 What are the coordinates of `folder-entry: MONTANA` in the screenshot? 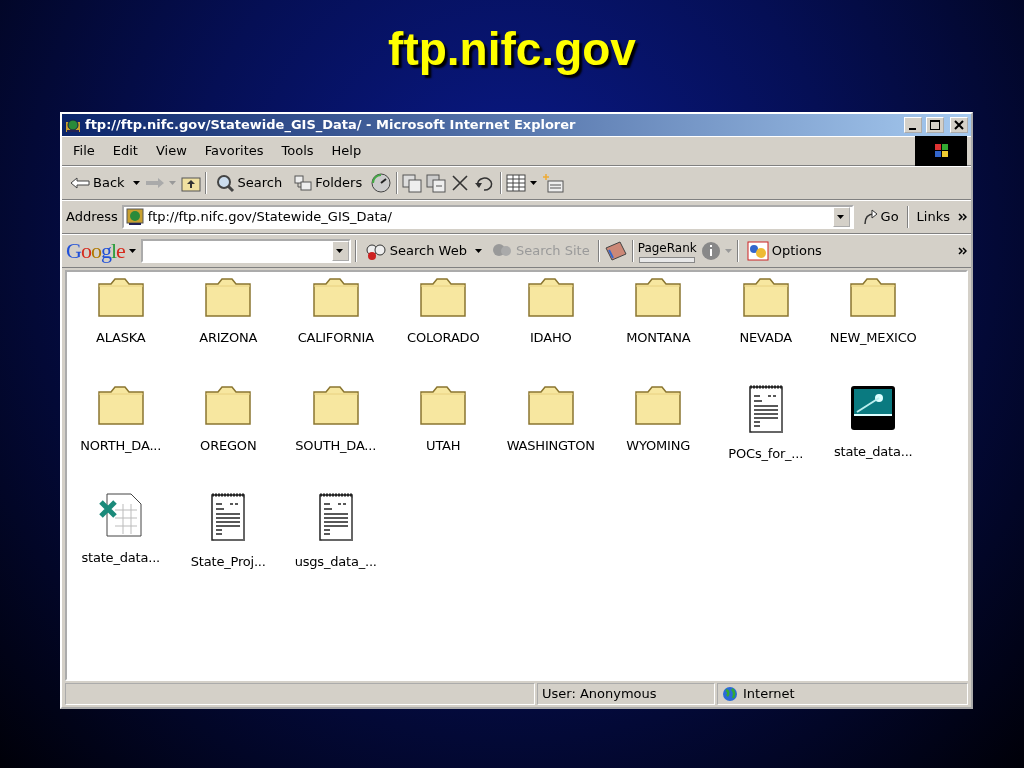 It's located at (658, 328).